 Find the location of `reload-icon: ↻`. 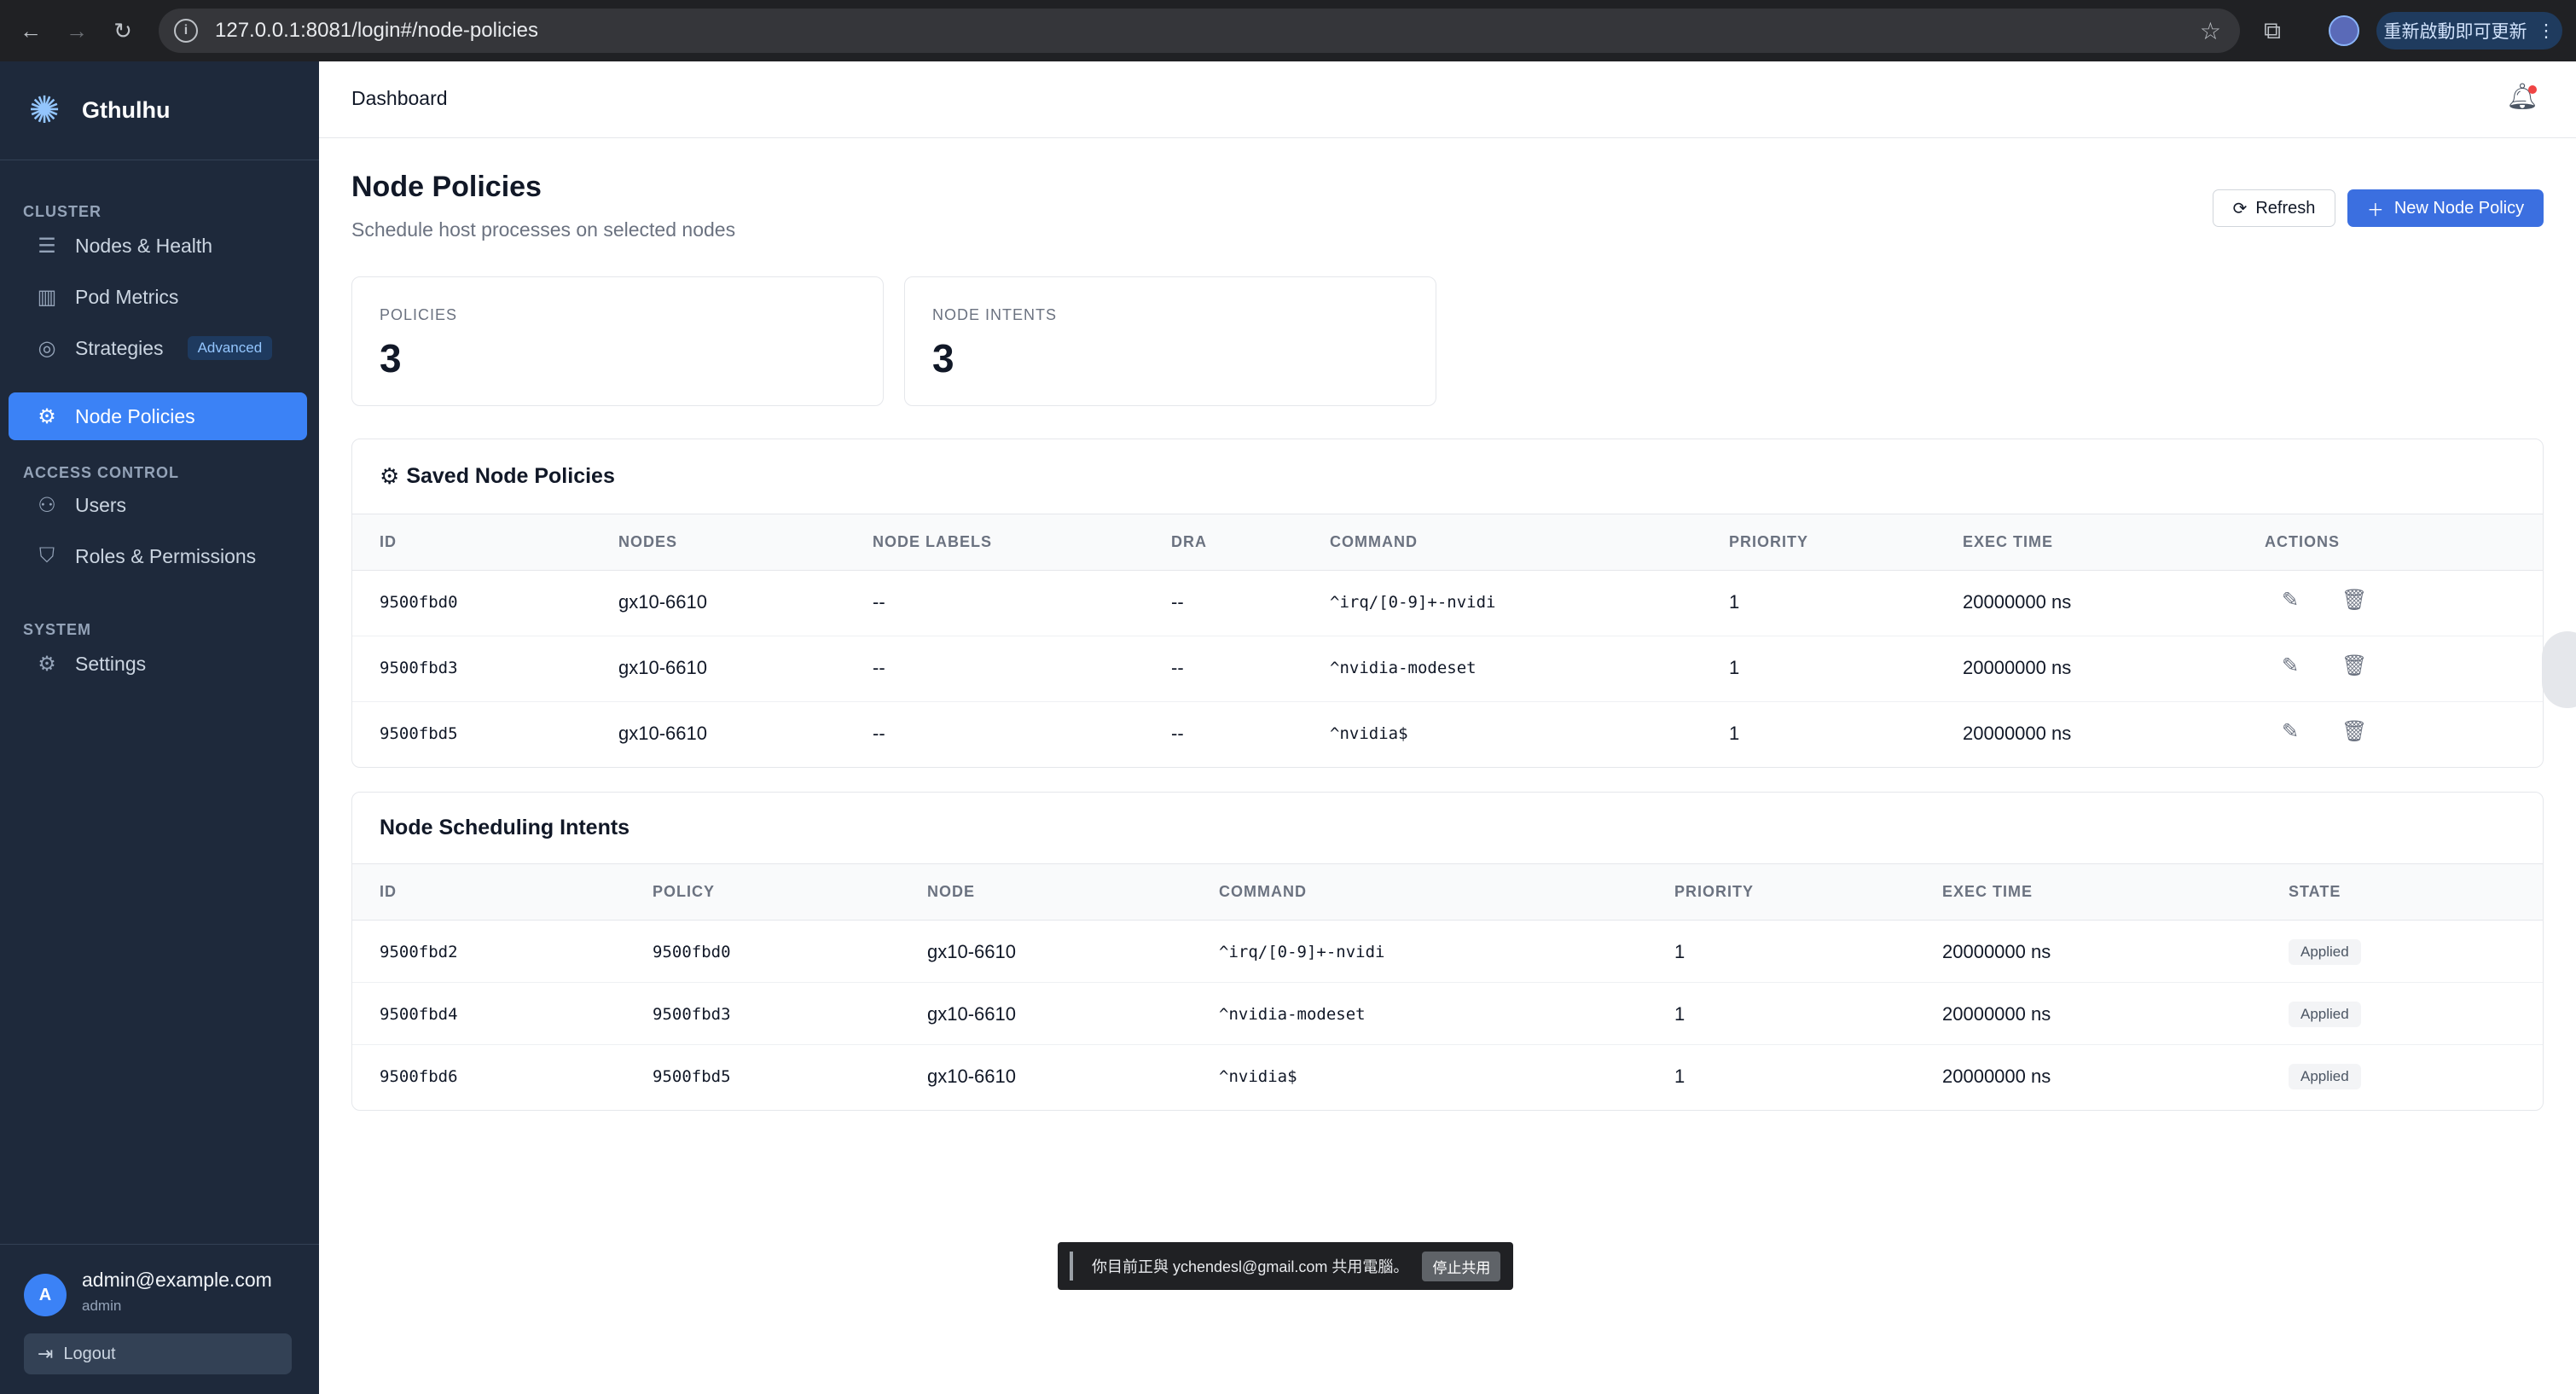

reload-icon: ↻ is located at coordinates (122, 30).